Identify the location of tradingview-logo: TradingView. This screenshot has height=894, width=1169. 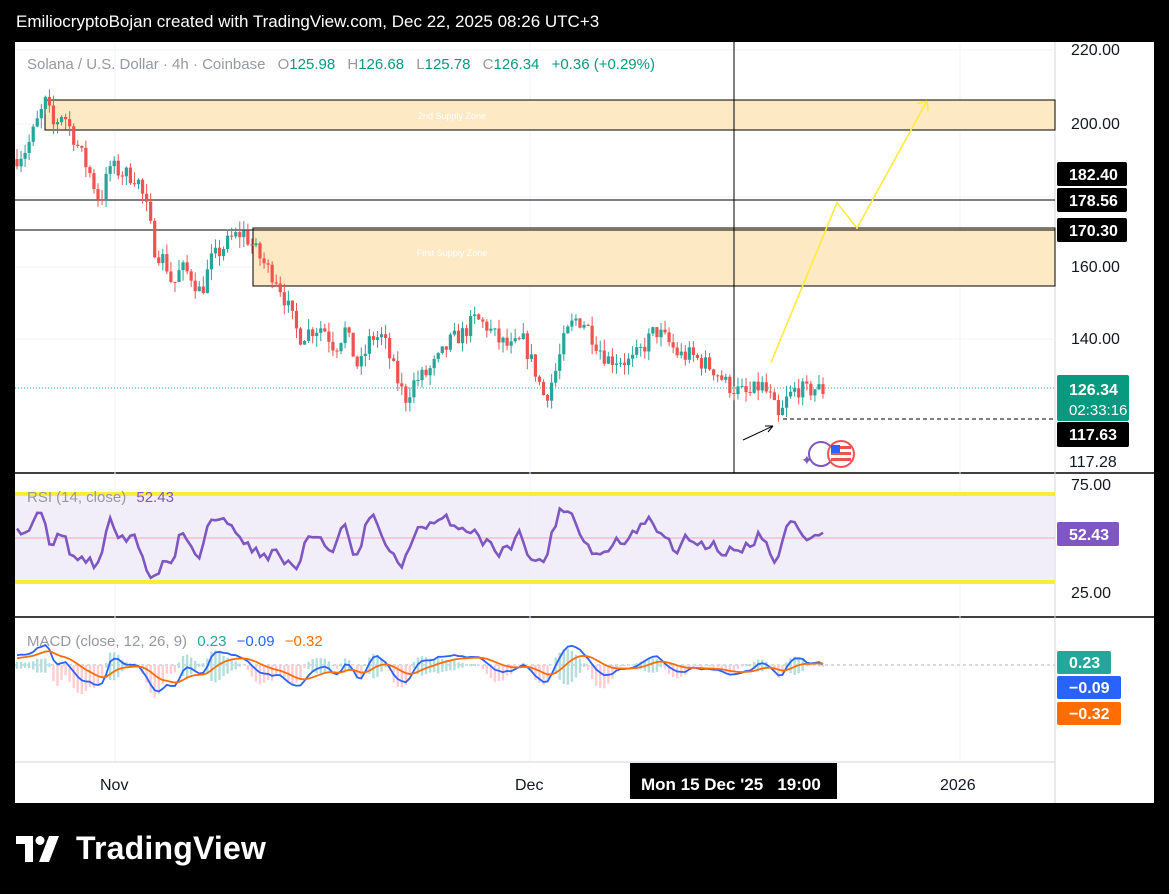
(141, 848).